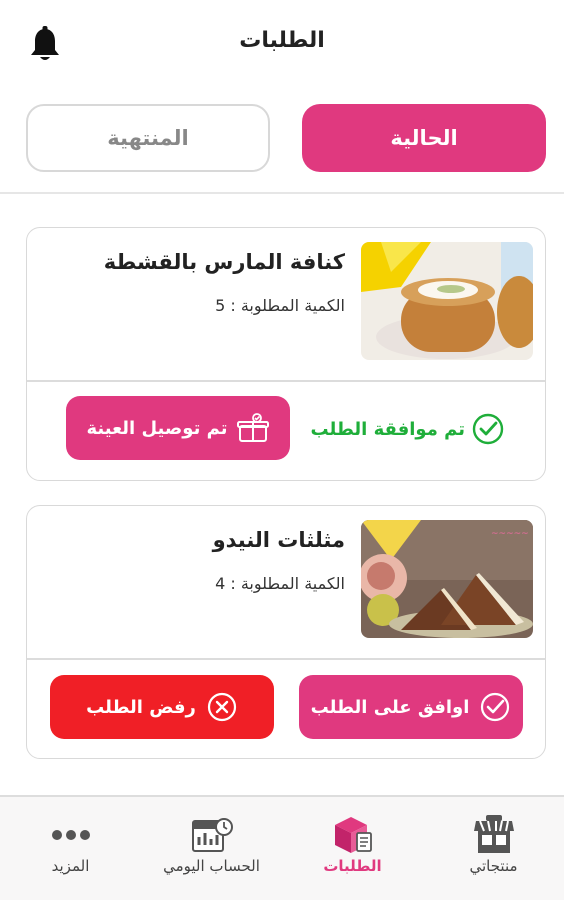  Describe the element at coordinates (278, 540) in the screenshot. I see `product-name: مثلثات النيدو` at that location.